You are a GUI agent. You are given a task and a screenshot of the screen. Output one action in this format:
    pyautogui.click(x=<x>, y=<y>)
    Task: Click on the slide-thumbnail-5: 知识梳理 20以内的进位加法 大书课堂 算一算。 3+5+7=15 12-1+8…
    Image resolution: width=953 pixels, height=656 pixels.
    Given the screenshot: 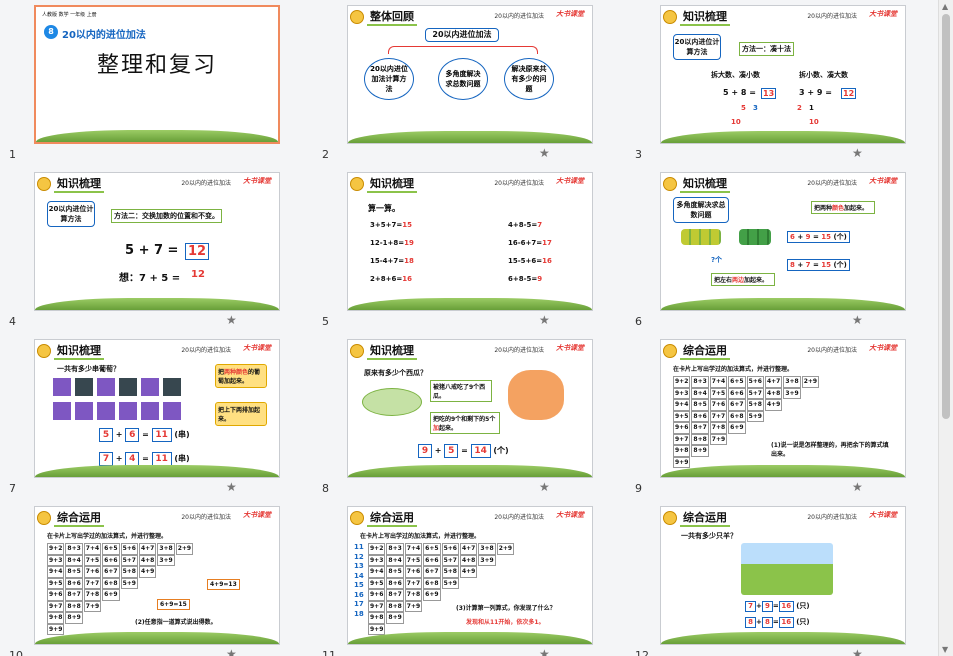 What is the action you would take?
    pyautogui.click(x=469, y=250)
    